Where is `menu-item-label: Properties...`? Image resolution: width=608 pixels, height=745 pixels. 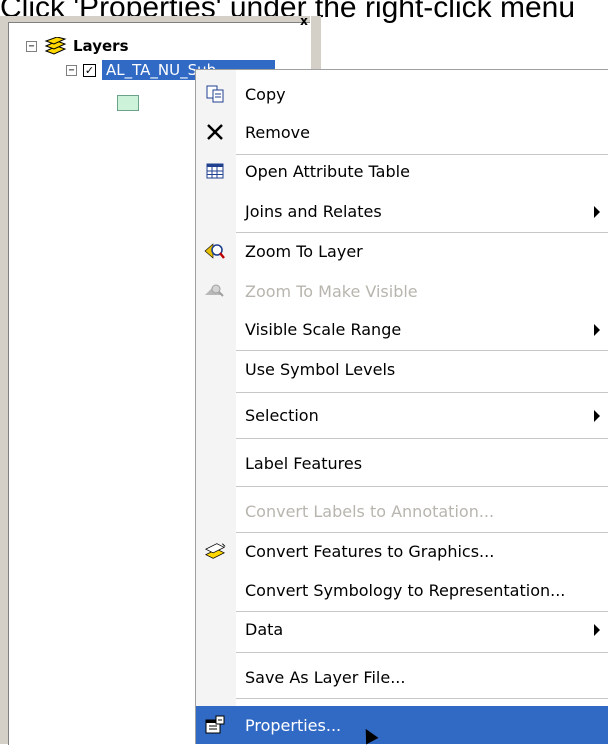
menu-item-label: Properties... is located at coordinates (293, 725).